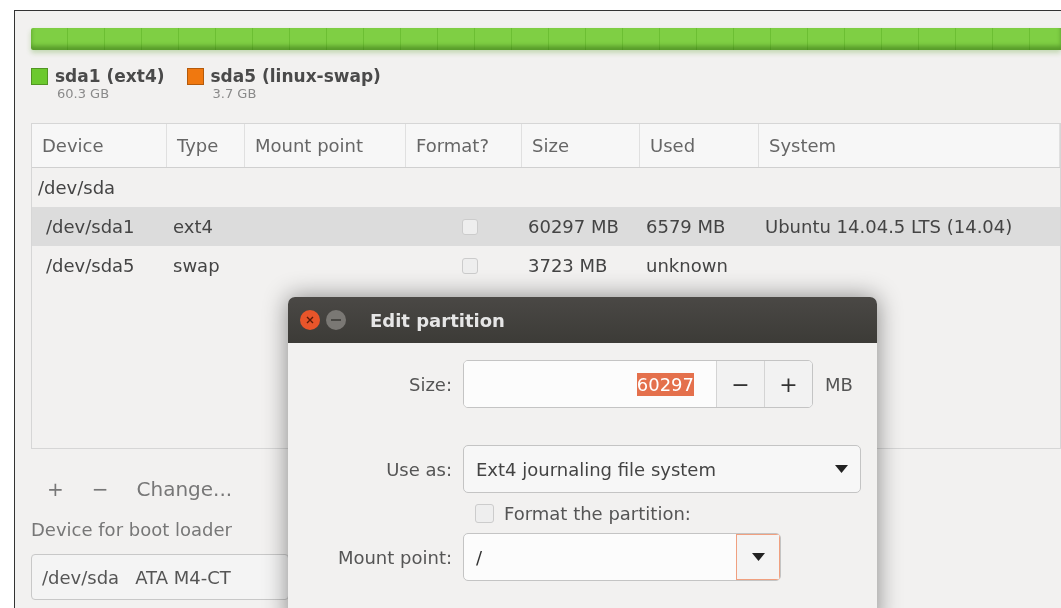 The width and height of the screenshot is (1061, 608). Describe the element at coordinates (55, 489) in the screenshot. I see `add-button: +` at that location.